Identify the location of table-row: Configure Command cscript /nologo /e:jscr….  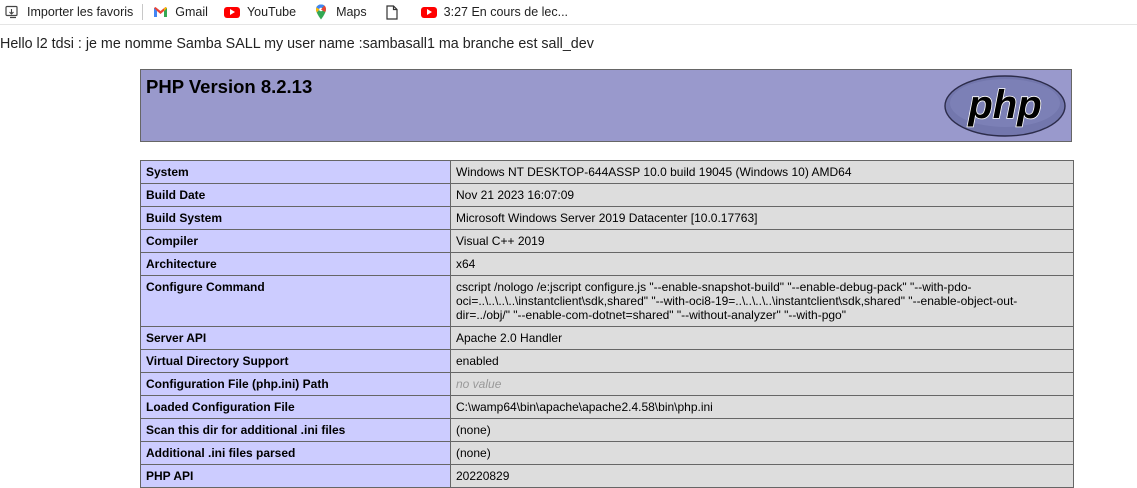
(607, 301).